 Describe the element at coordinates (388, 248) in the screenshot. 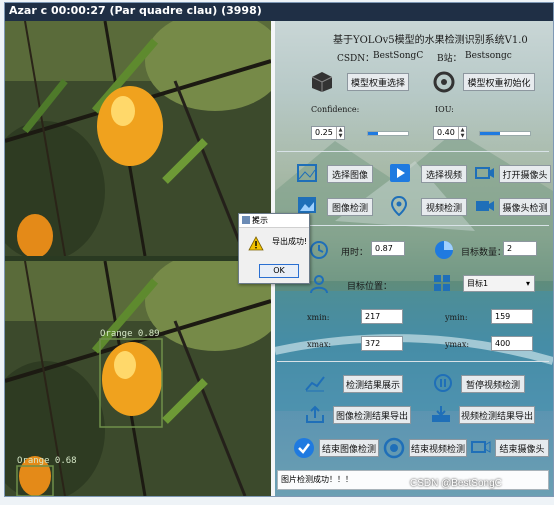

I see `time-field: 0.87` at that location.